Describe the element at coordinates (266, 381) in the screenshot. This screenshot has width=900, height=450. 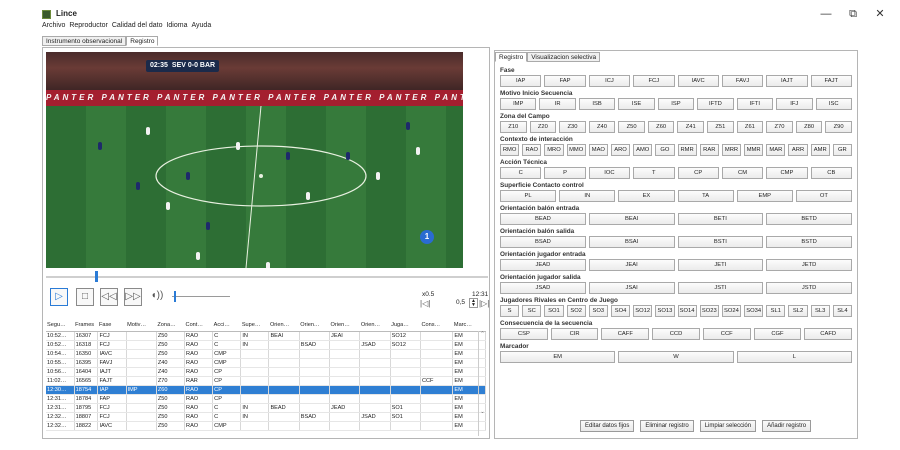
I see `table-row: 11:02… 16565 FAJT Z70 RAR CP CCF EM` at that location.